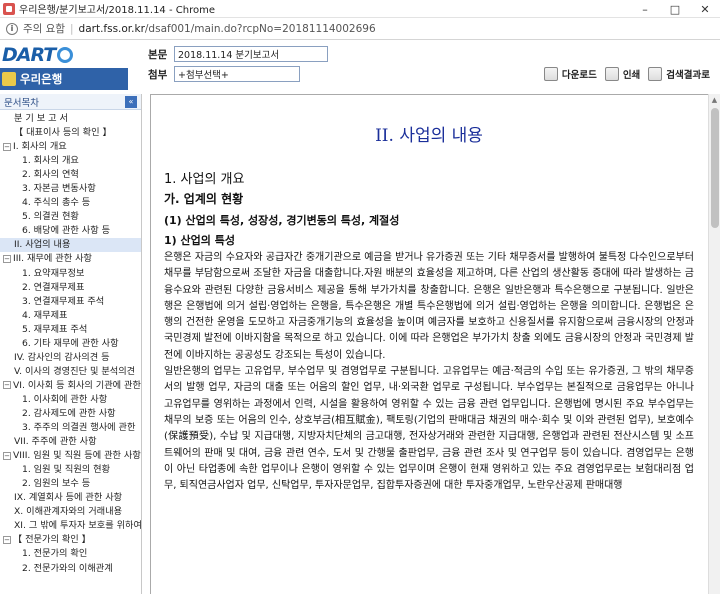 The width and height of the screenshot is (720, 594). What do you see at coordinates (50, 217) in the screenshot?
I see `toc-item-label: 5. 의결권 현황` at bounding box center [50, 217].